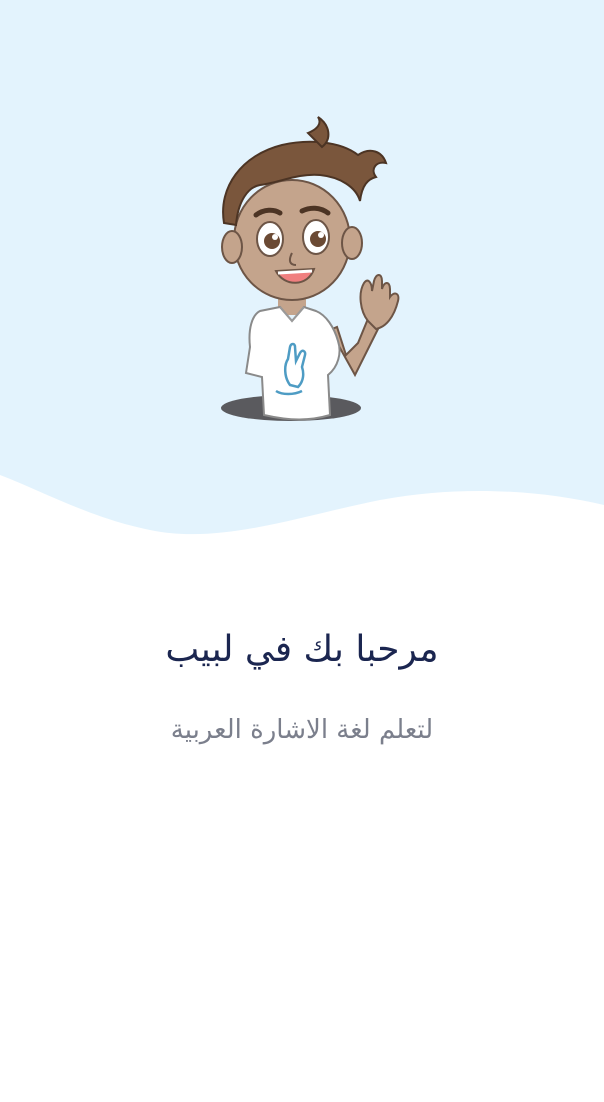  What do you see at coordinates (310, 268) in the screenshot?
I see `waving-boy-mascot-icon` at bounding box center [310, 268].